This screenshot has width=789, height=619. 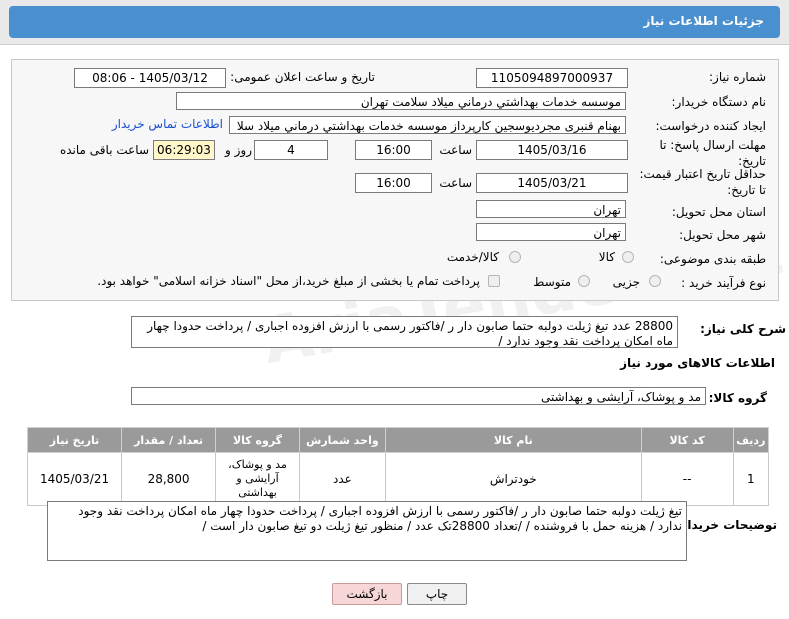 What do you see at coordinates (167, 124) in the screenshot?
I see `buyer-contact-link: اطلاعات تماس خریدار` at bounding box center [167, 124].